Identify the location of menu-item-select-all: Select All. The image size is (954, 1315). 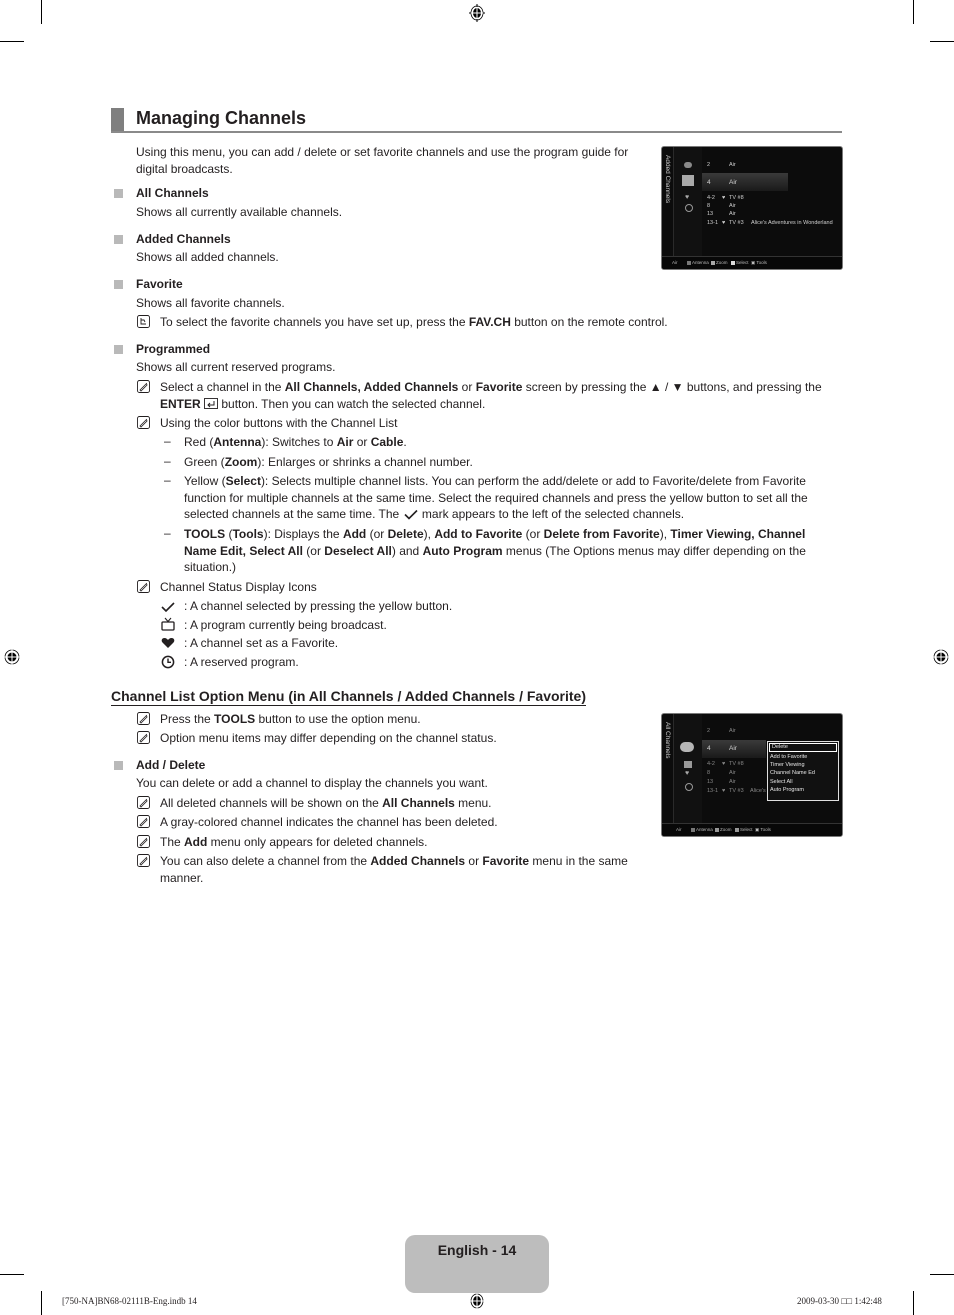
(803, 782).